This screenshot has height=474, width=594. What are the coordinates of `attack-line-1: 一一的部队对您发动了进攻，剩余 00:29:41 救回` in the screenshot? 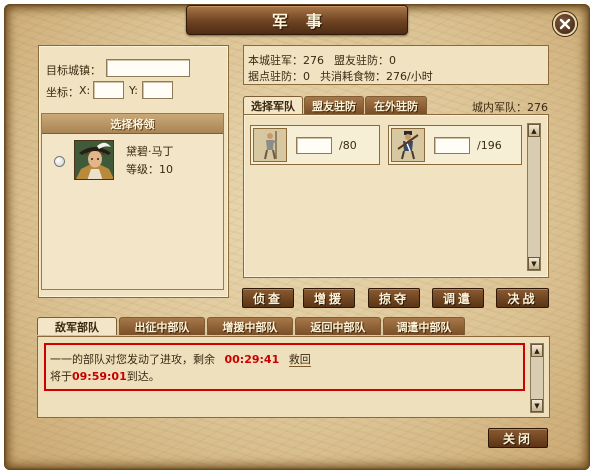 It's located at (180, 359).